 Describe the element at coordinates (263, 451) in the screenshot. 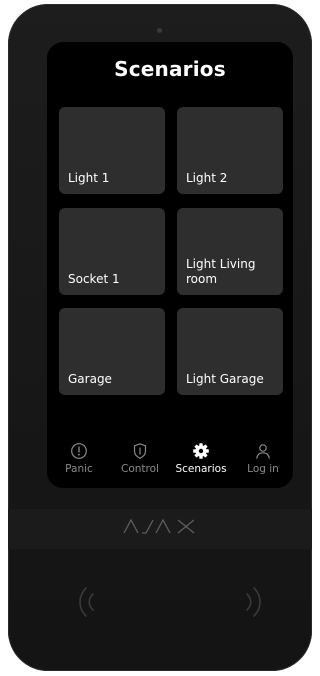

I see `user-icon` at that location.